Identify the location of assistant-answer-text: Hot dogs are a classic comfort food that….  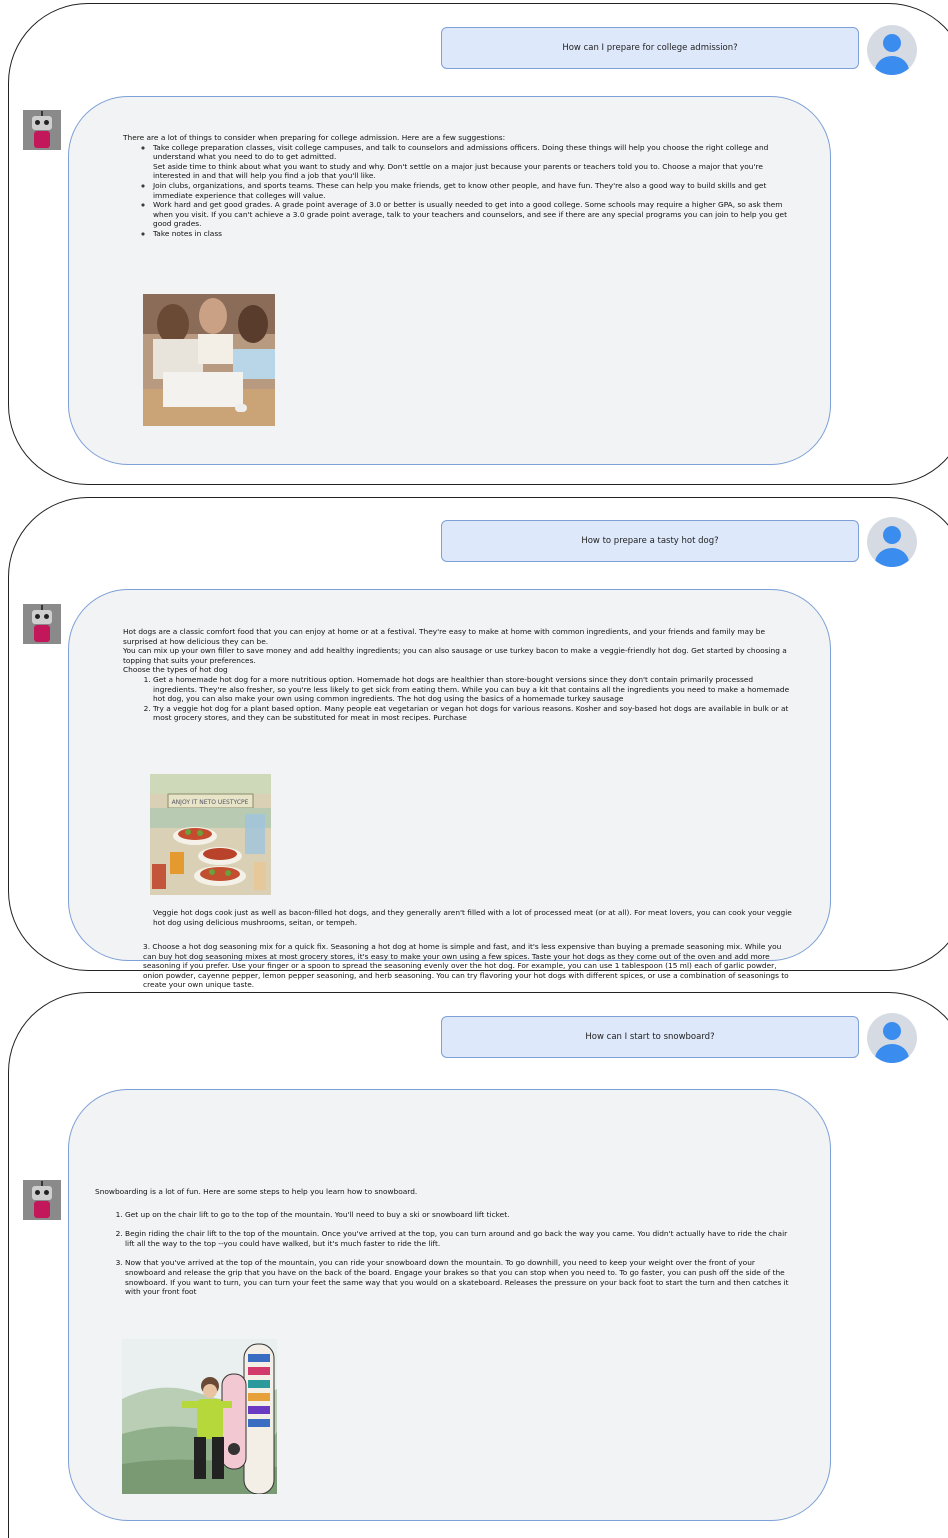
(459, 675).